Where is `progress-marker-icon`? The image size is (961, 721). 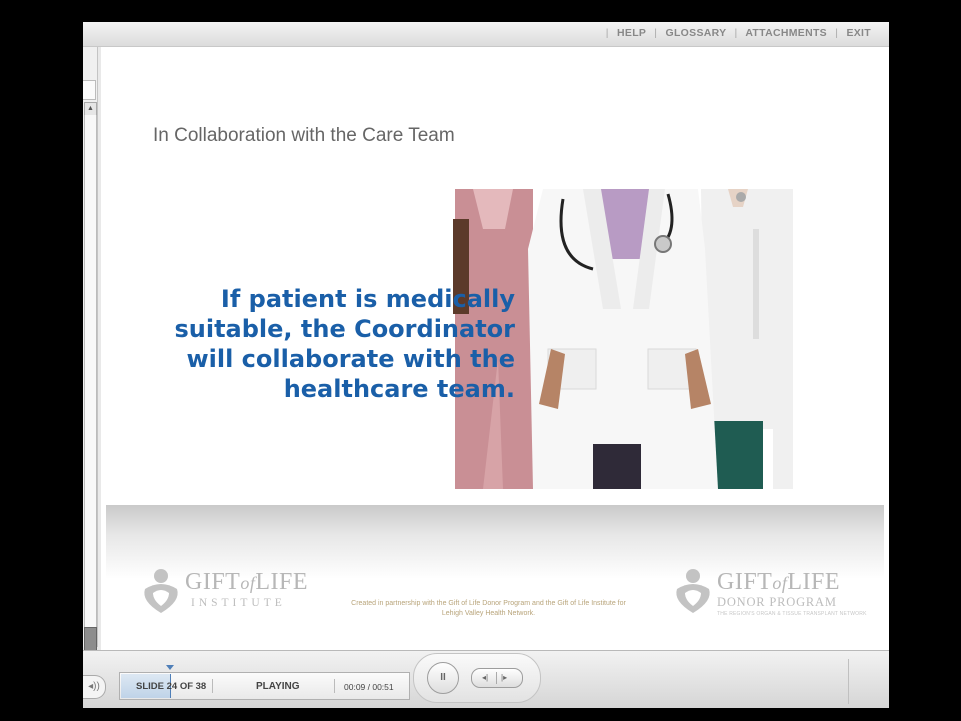 progress-marker-icon is located at coordinates (170, 667).